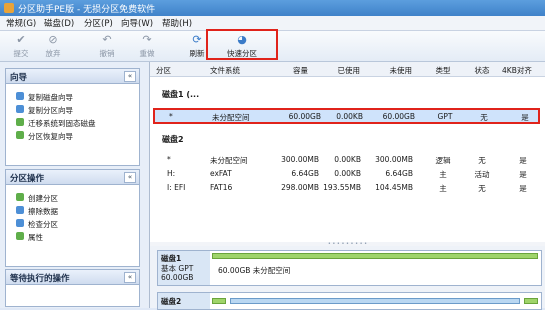 The width and height of the screenshot is (545, 310). What do you see at coordinates (21, 23) in the screenshot?
I see `menu-general: 常规(G)` at bounding box center [21, 23].